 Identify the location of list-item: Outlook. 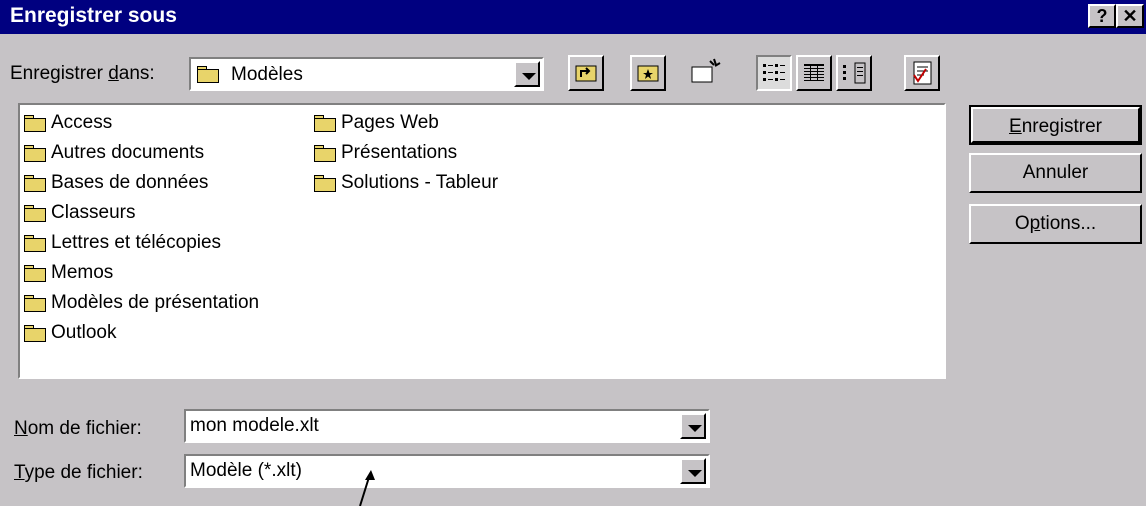
(70, 333).